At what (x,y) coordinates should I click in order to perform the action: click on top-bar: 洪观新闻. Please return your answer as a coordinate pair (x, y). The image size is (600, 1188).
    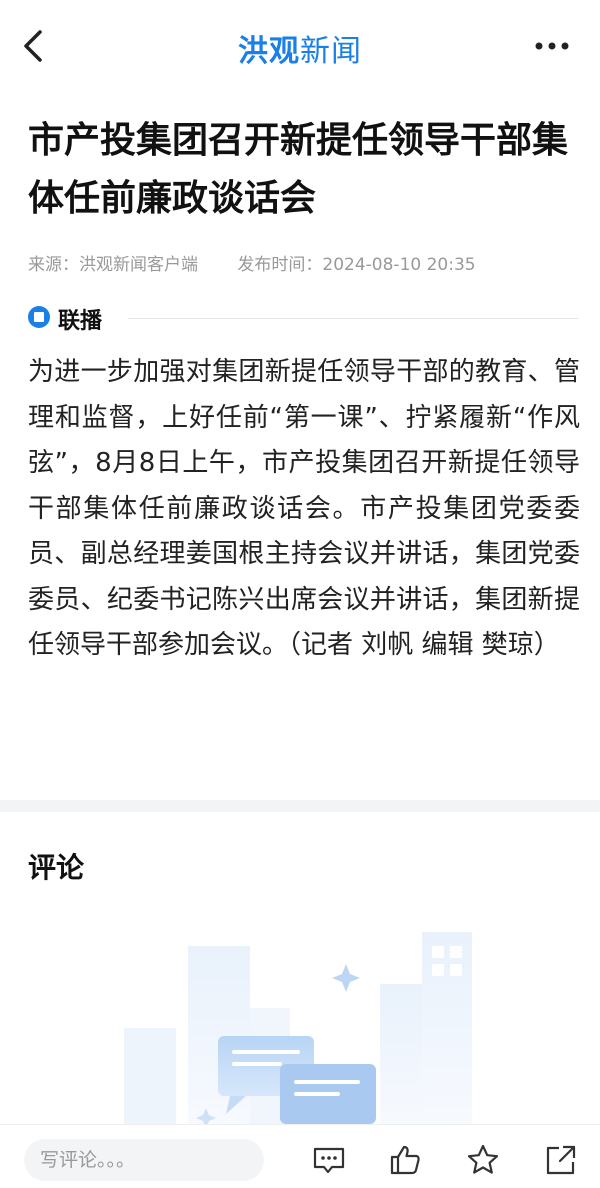
    Looking at the image, I should click on (300, 46).